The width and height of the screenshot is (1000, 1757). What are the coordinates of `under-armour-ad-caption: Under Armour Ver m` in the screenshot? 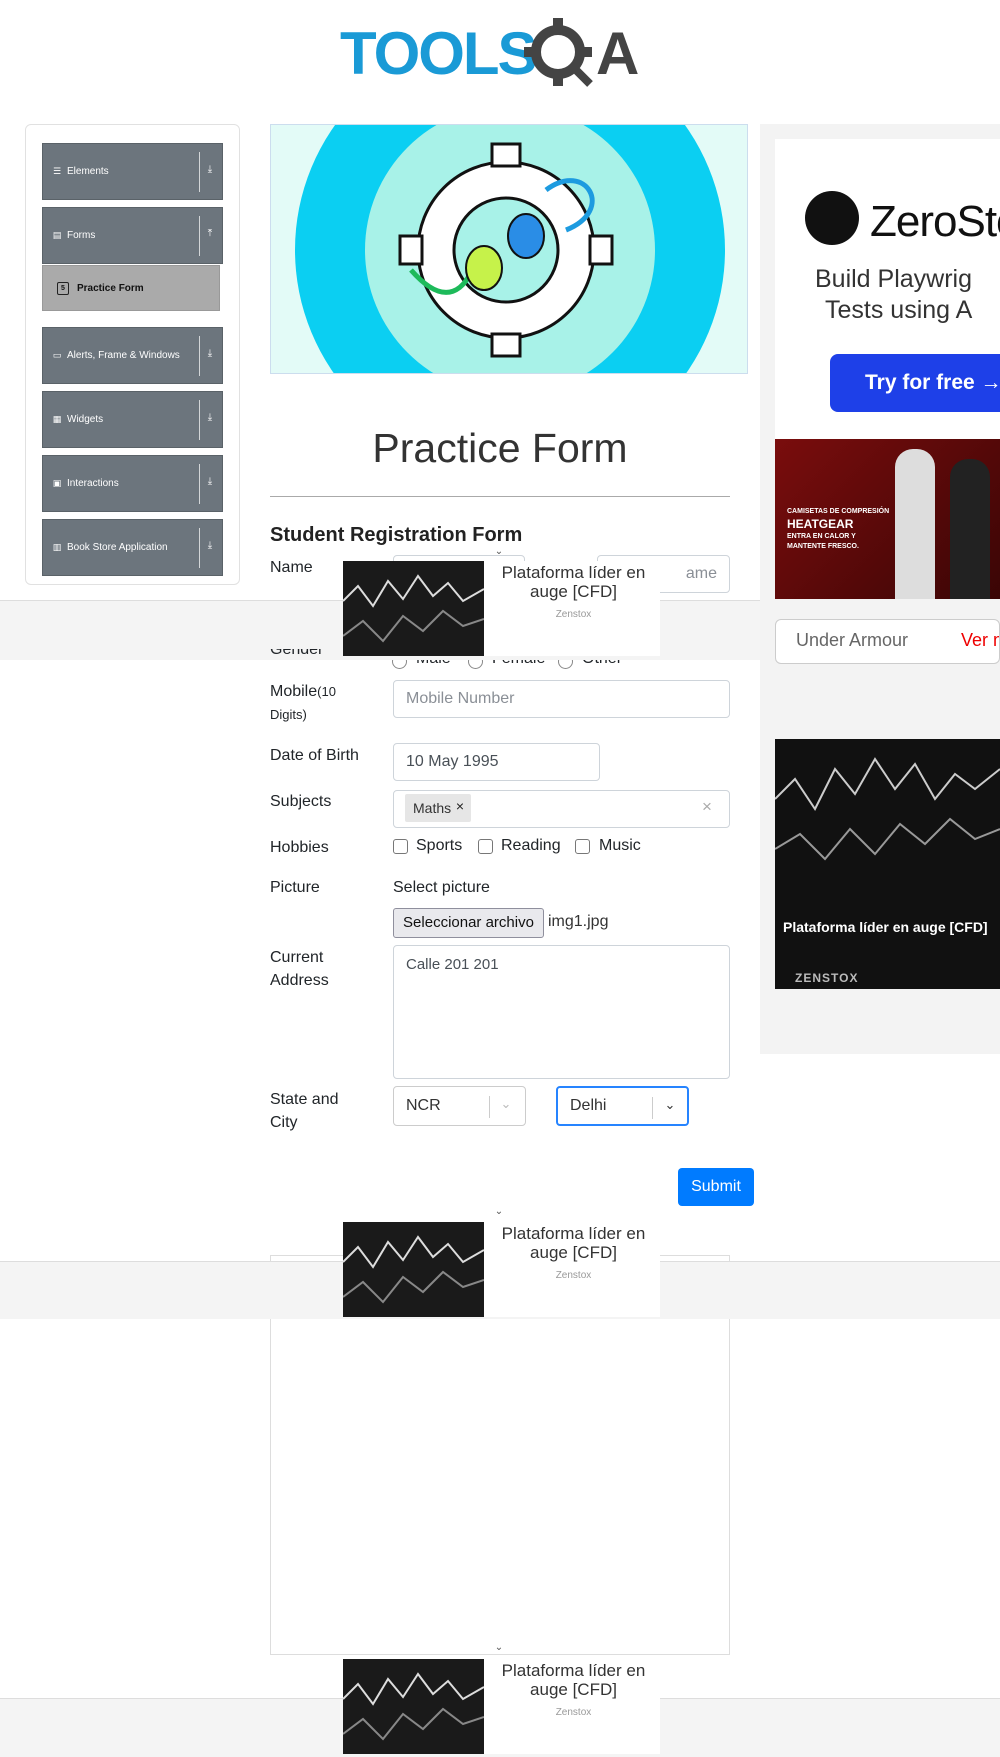 It's located at (887, 641).